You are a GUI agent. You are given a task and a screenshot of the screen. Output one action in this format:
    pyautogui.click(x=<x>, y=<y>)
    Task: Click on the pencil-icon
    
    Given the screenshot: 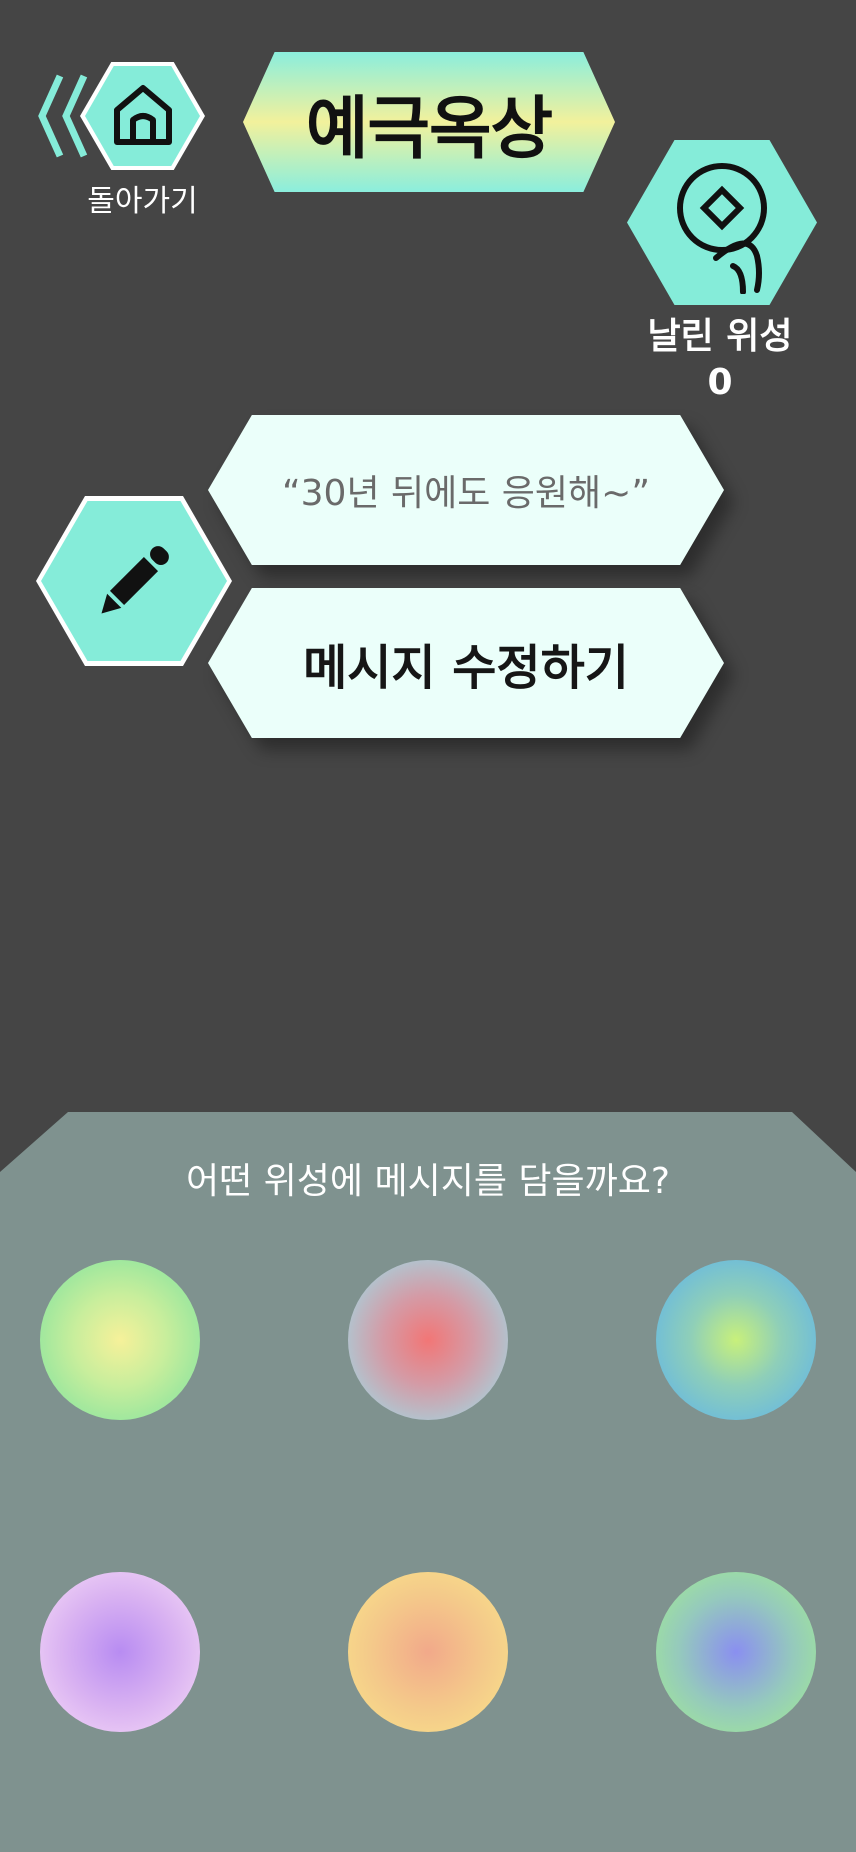 What is the action you would take?
    pyautogui.click(x=135, y=580)
    